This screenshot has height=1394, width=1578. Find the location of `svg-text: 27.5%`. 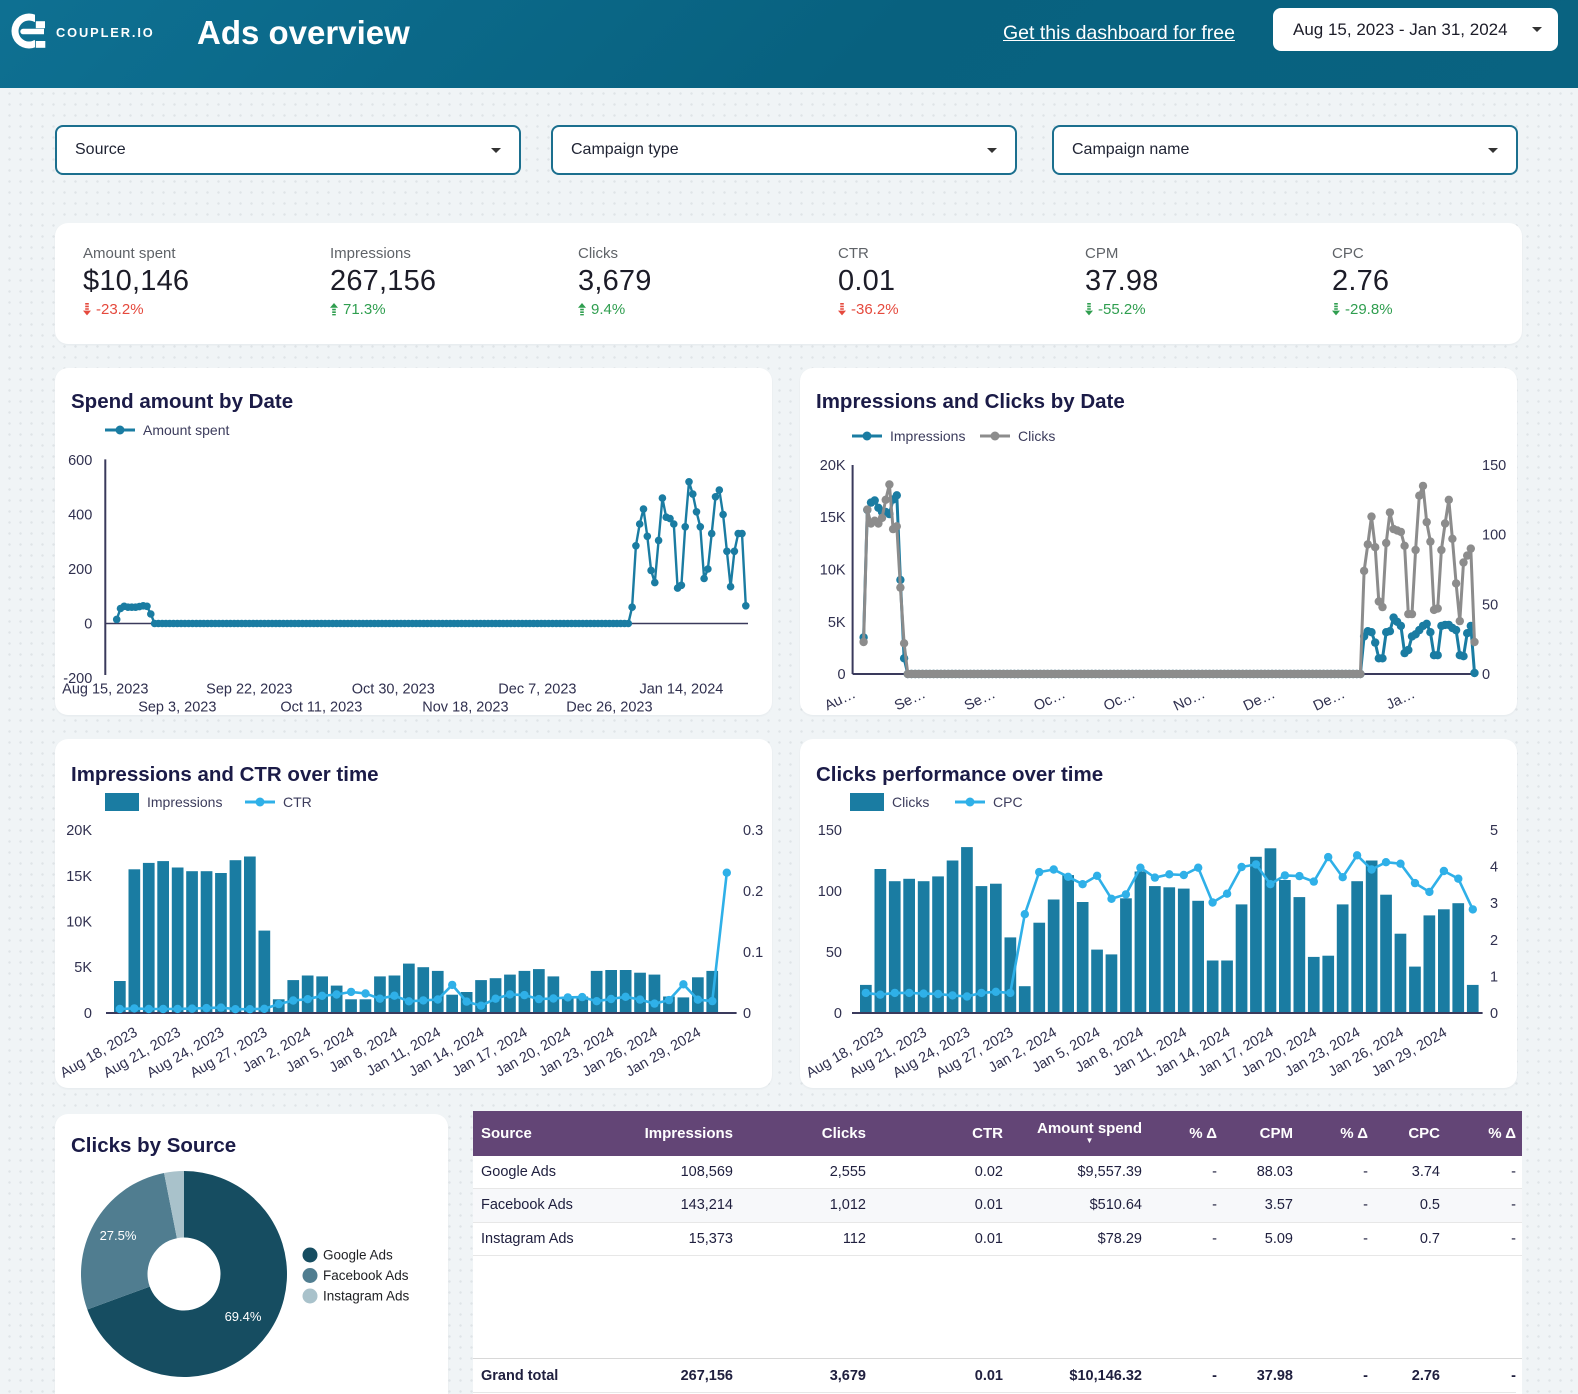

svg-text: 27.5% is located at coordinates (118, 1235).